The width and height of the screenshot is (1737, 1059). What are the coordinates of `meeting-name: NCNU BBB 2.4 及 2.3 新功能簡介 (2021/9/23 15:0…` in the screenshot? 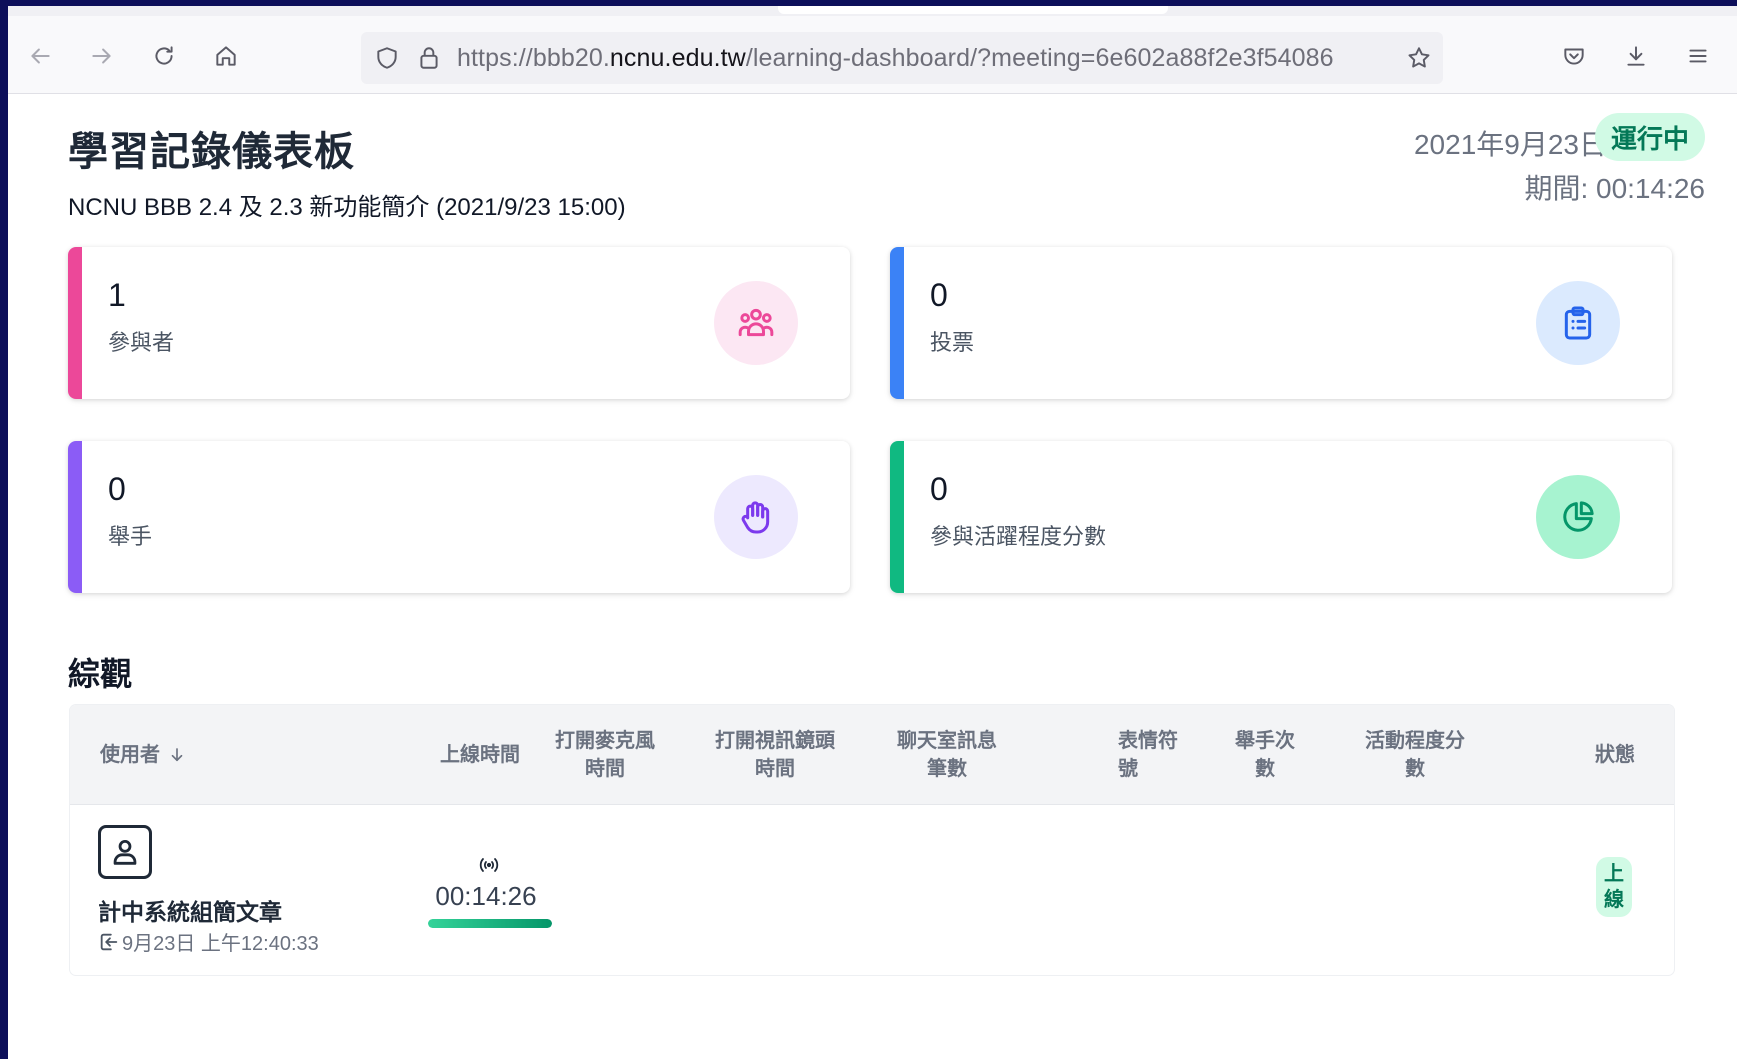 It's located at (347, 207).